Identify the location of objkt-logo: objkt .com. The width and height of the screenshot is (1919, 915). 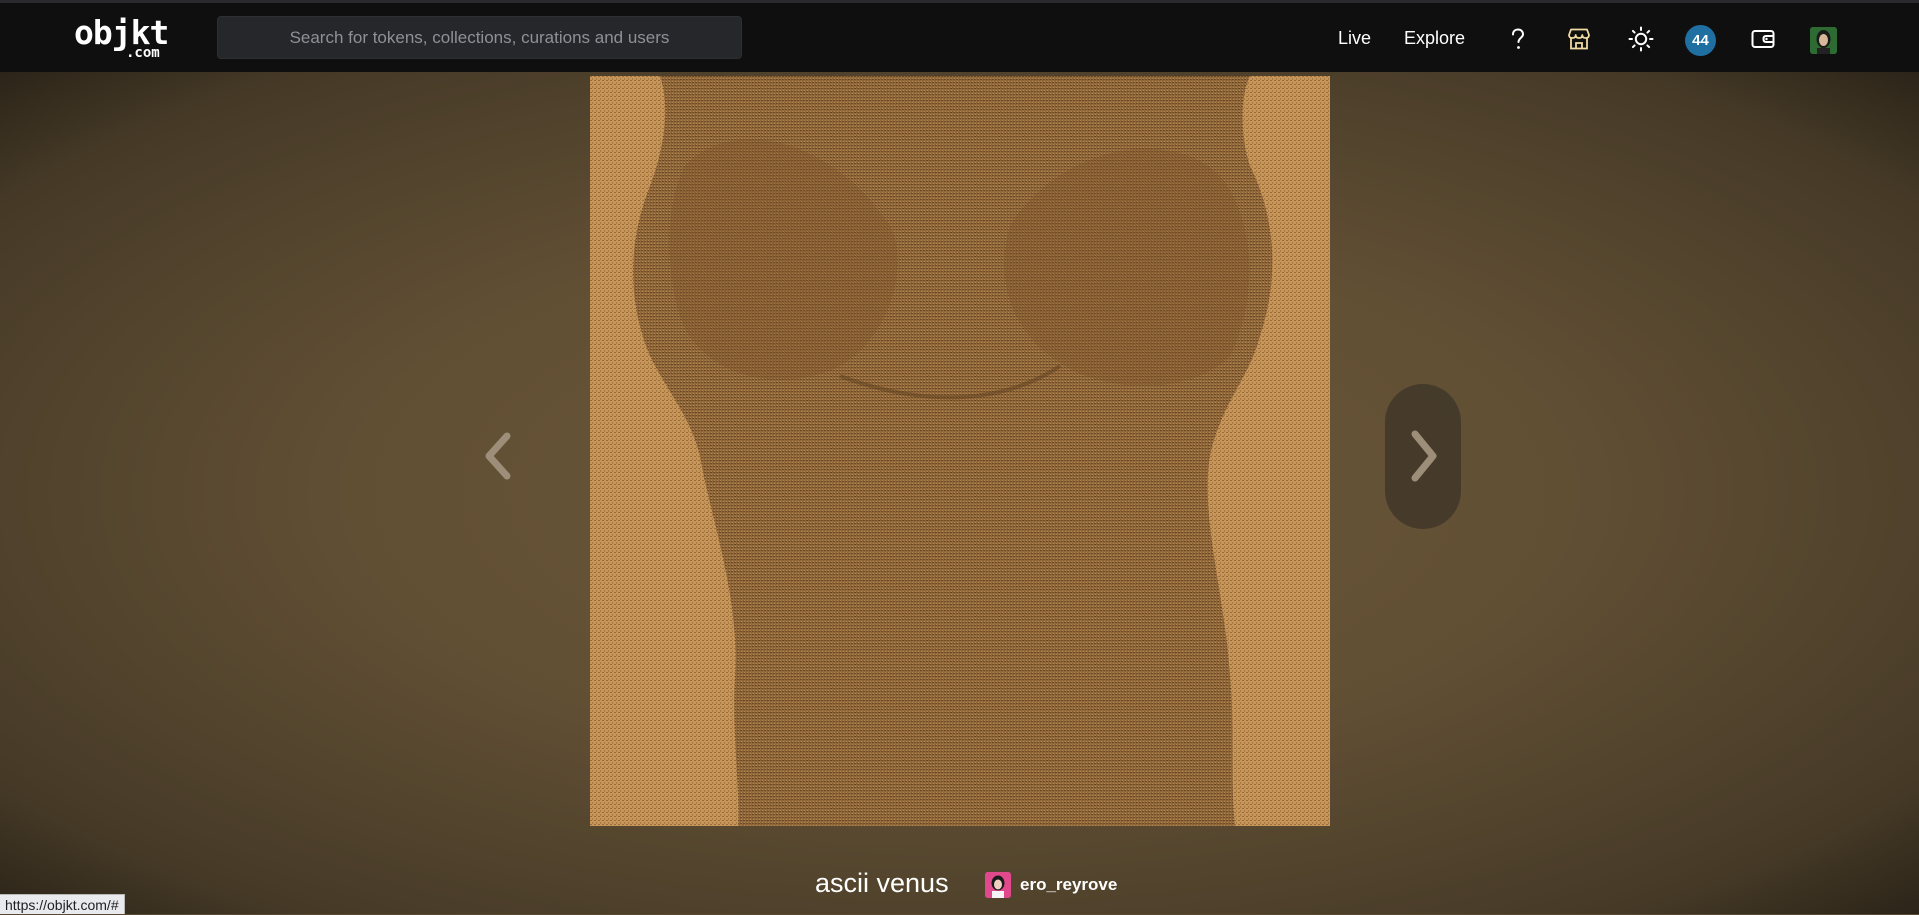
(124, 38).